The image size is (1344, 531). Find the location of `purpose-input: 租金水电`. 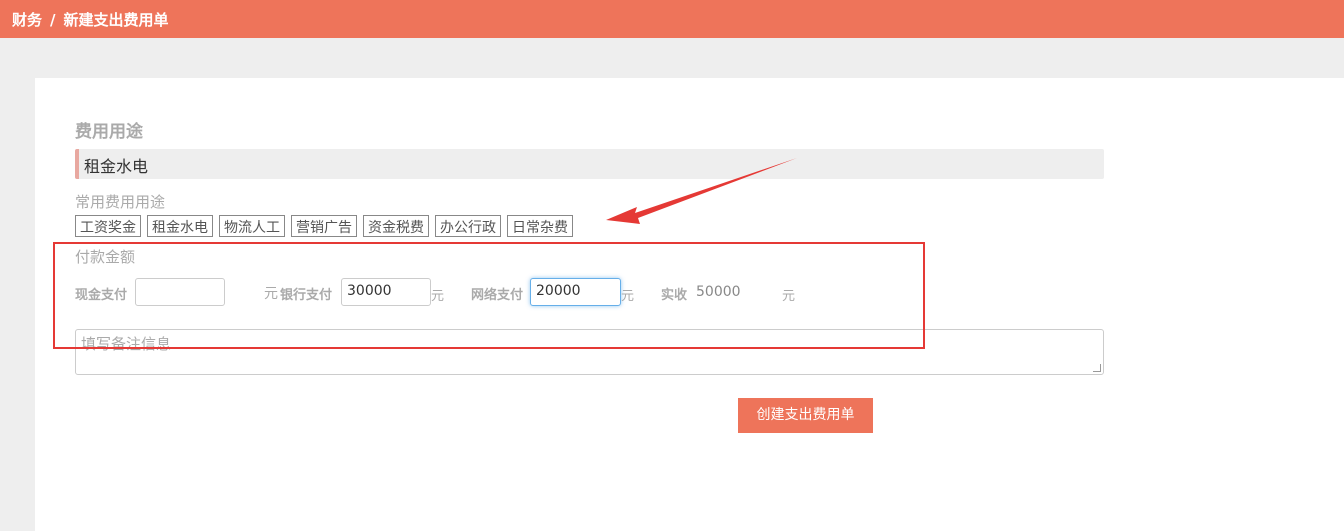

purpose-input: 租金水电 is located at coordinates (589, 164).